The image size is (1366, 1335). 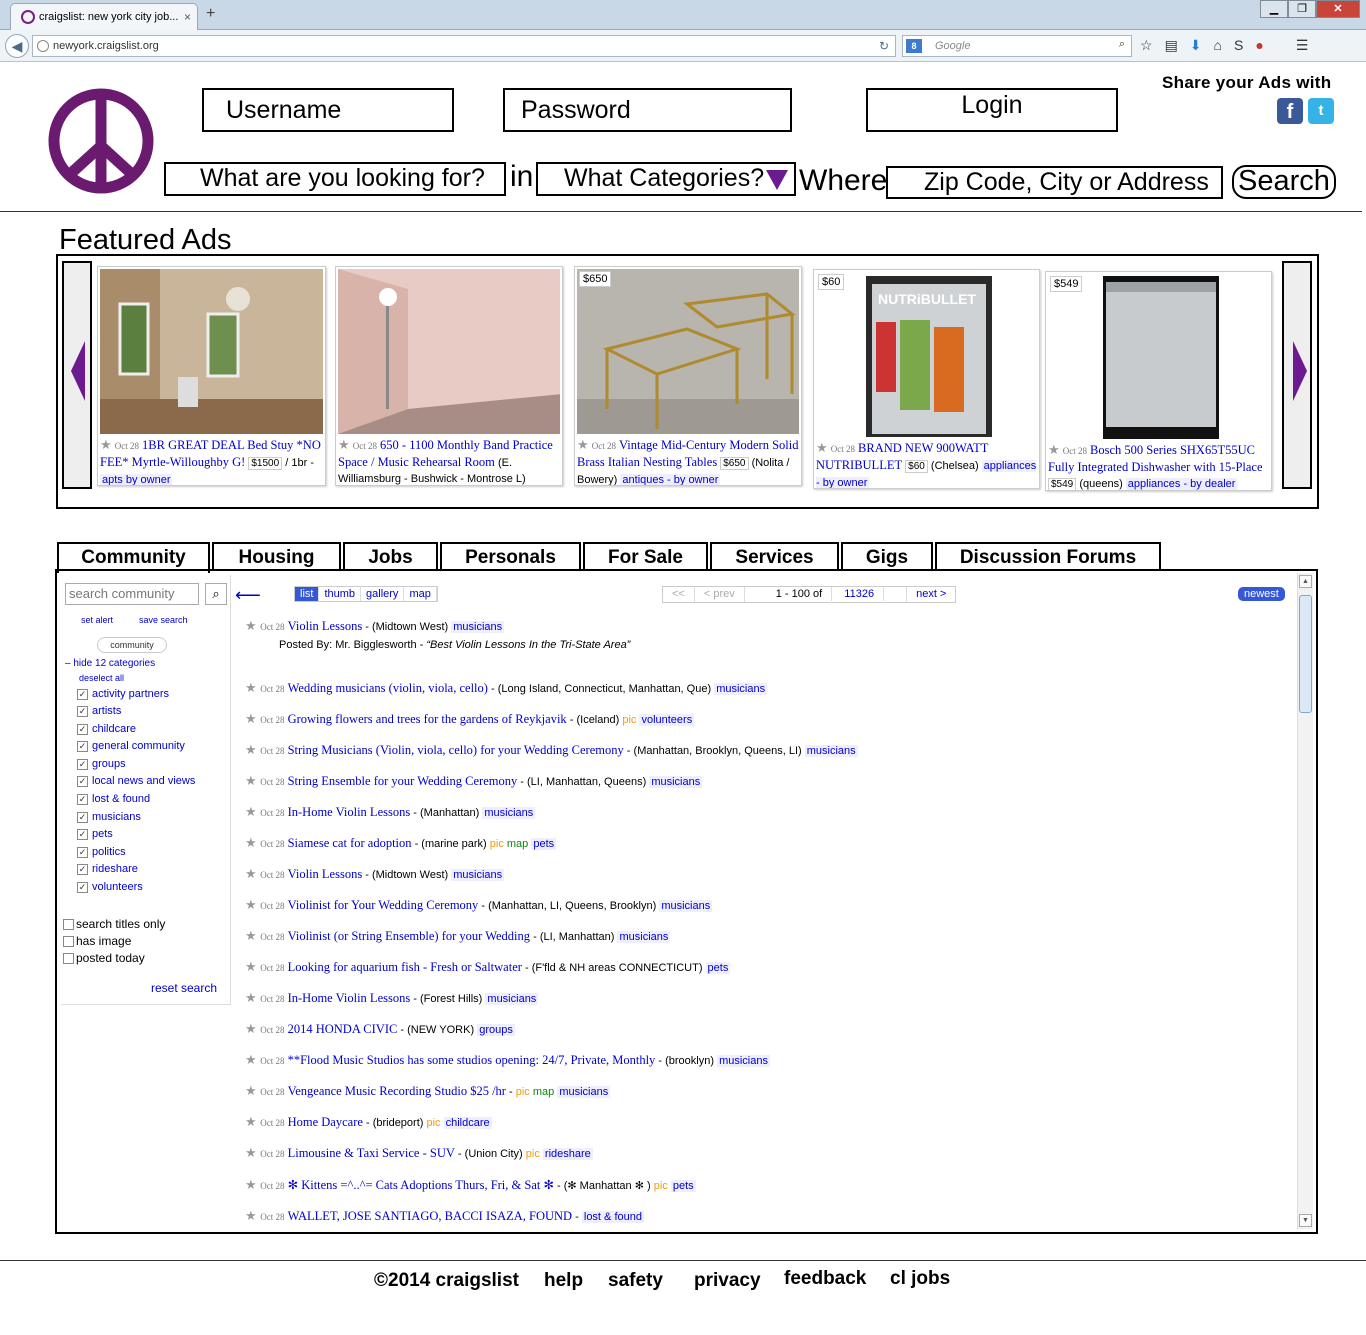 What do you see at coordinates (543, 1092) in the screenshot?
I see `post-map-link: map` at bounding box center [543, 1092].